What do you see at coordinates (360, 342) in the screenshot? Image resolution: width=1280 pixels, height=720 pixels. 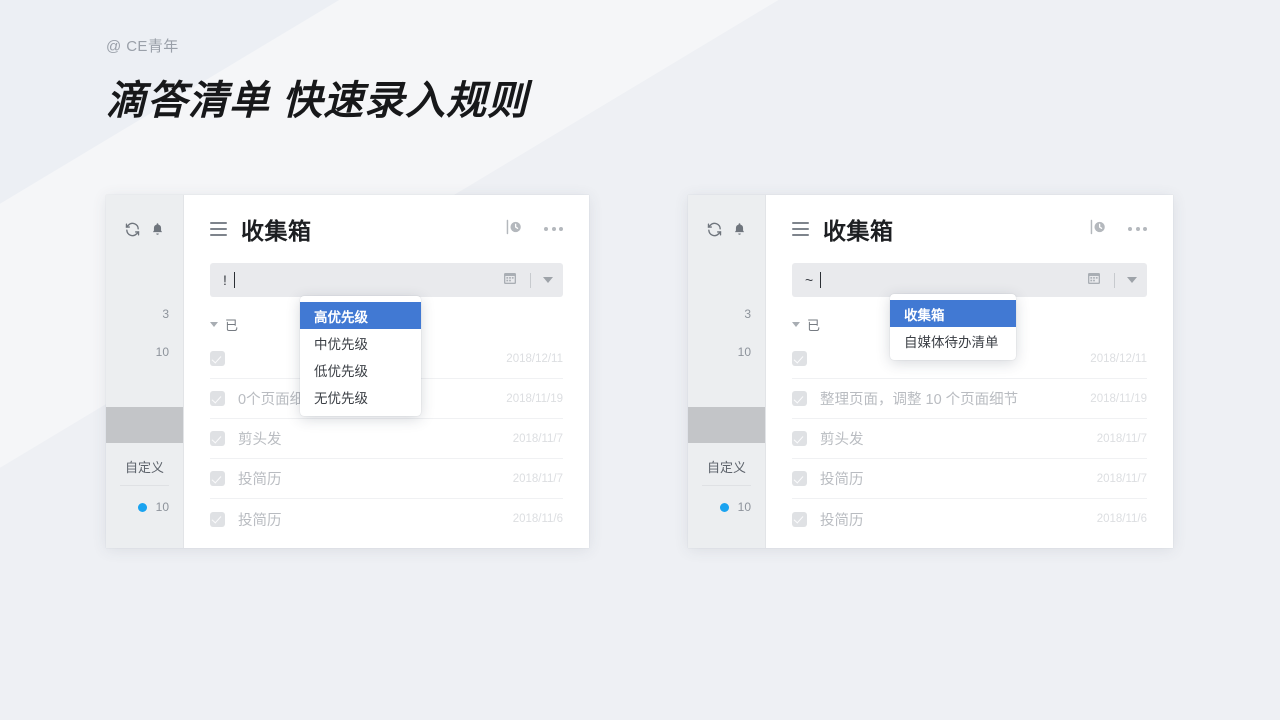 I see `menu-item-medium-priority: 中优先级` at bounding box center [360, 342].